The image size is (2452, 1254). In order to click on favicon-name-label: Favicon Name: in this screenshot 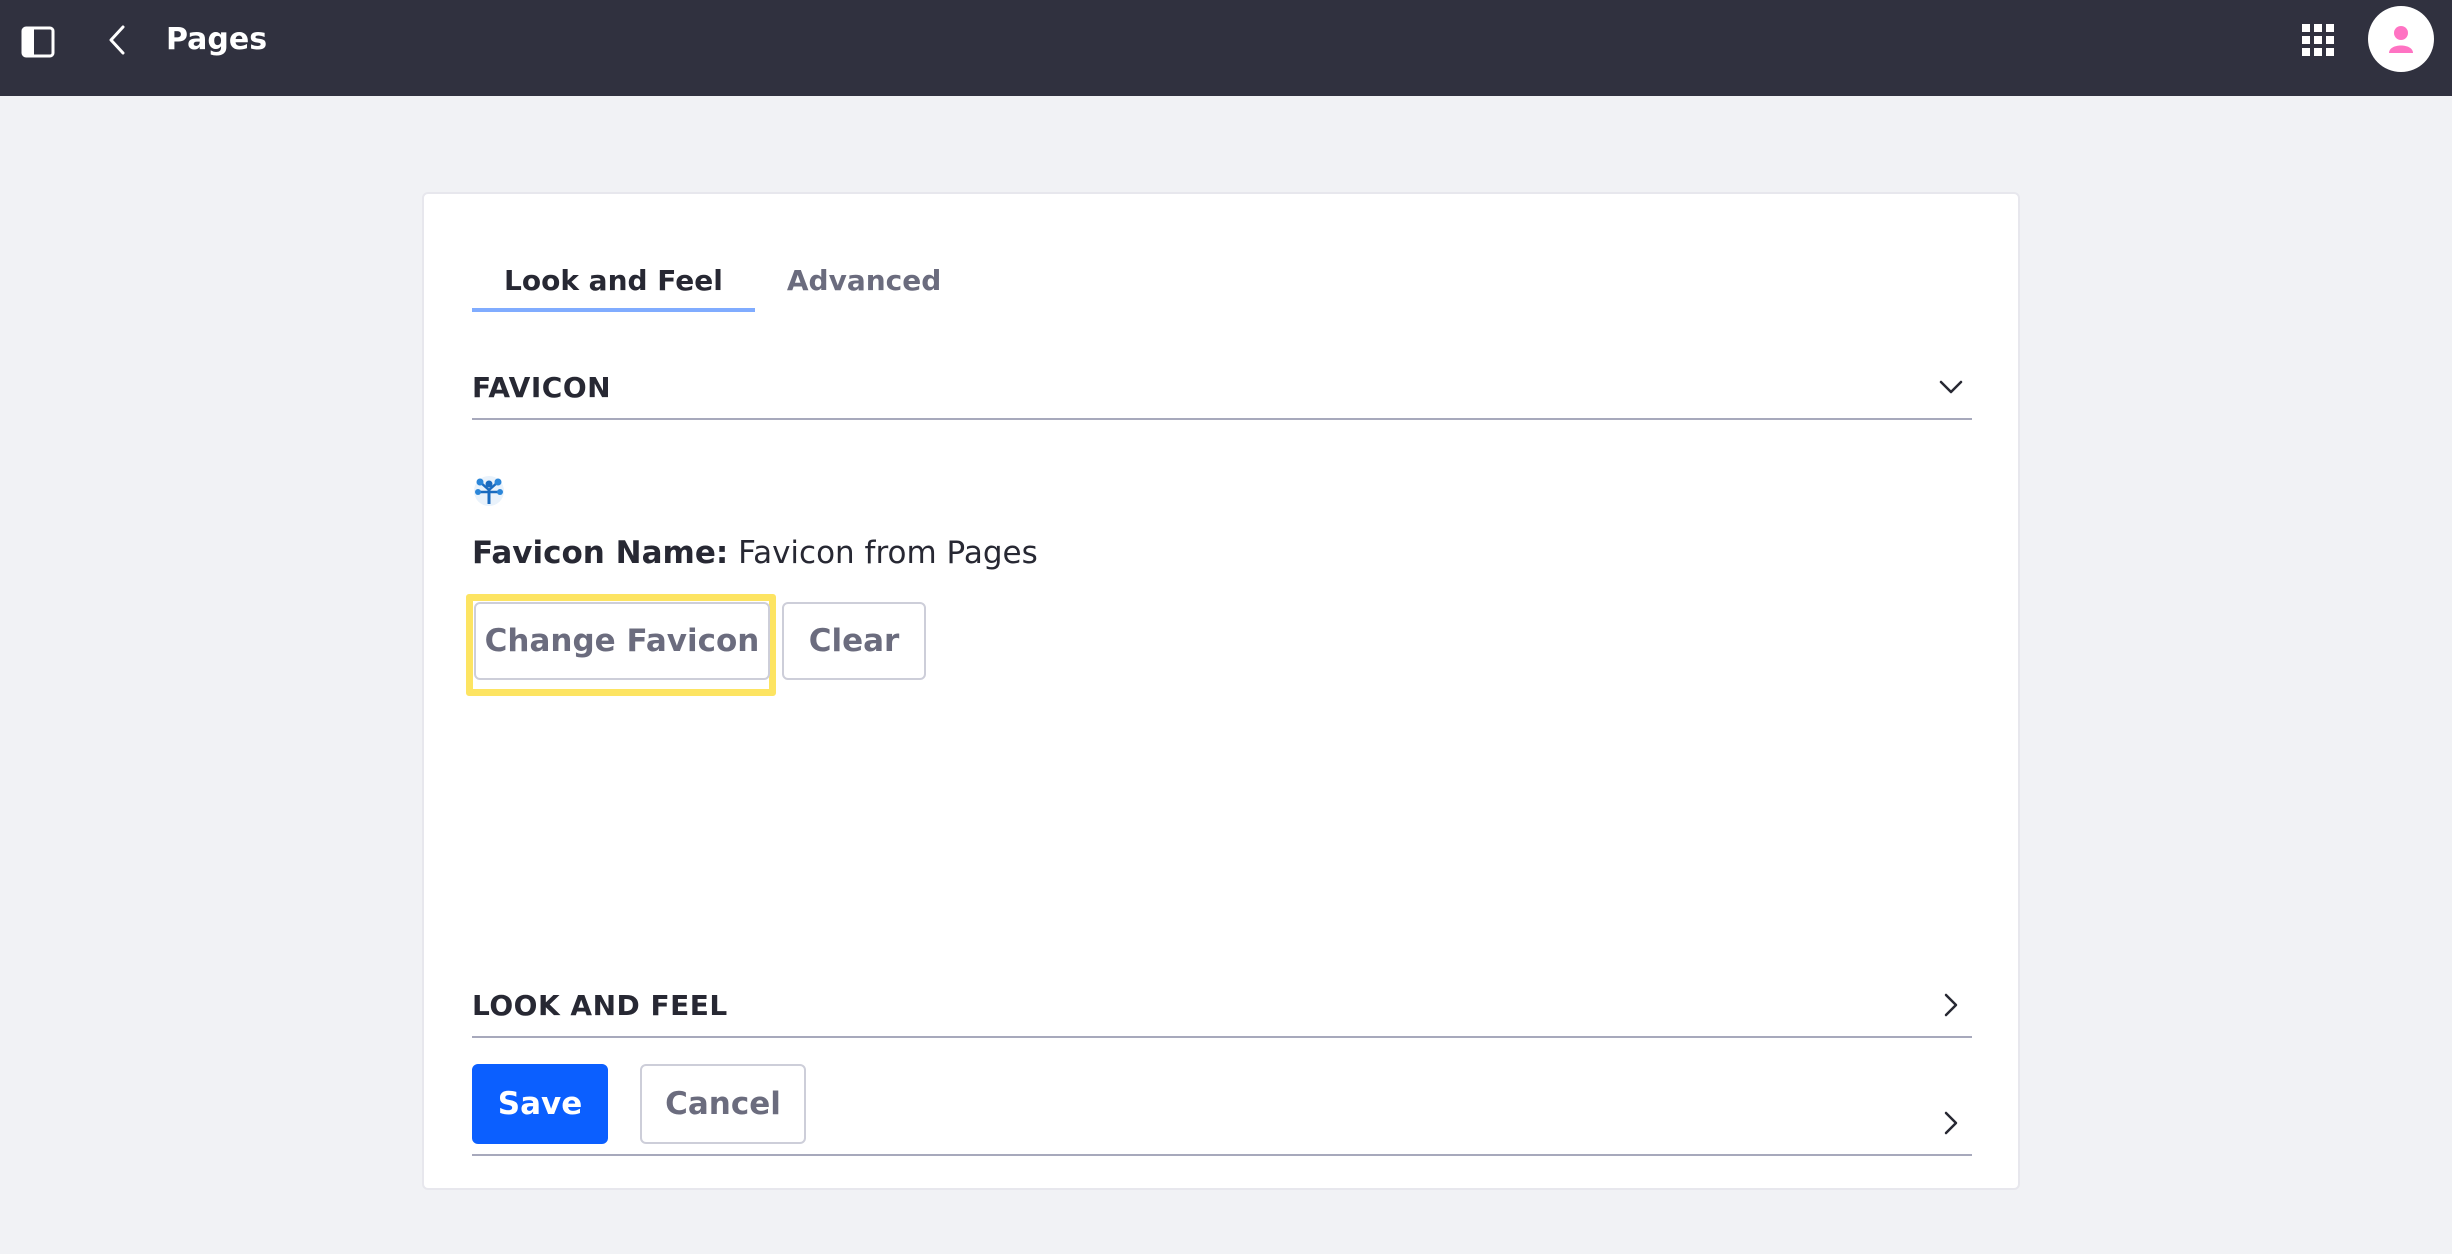, I will do `click(600, 553)`.